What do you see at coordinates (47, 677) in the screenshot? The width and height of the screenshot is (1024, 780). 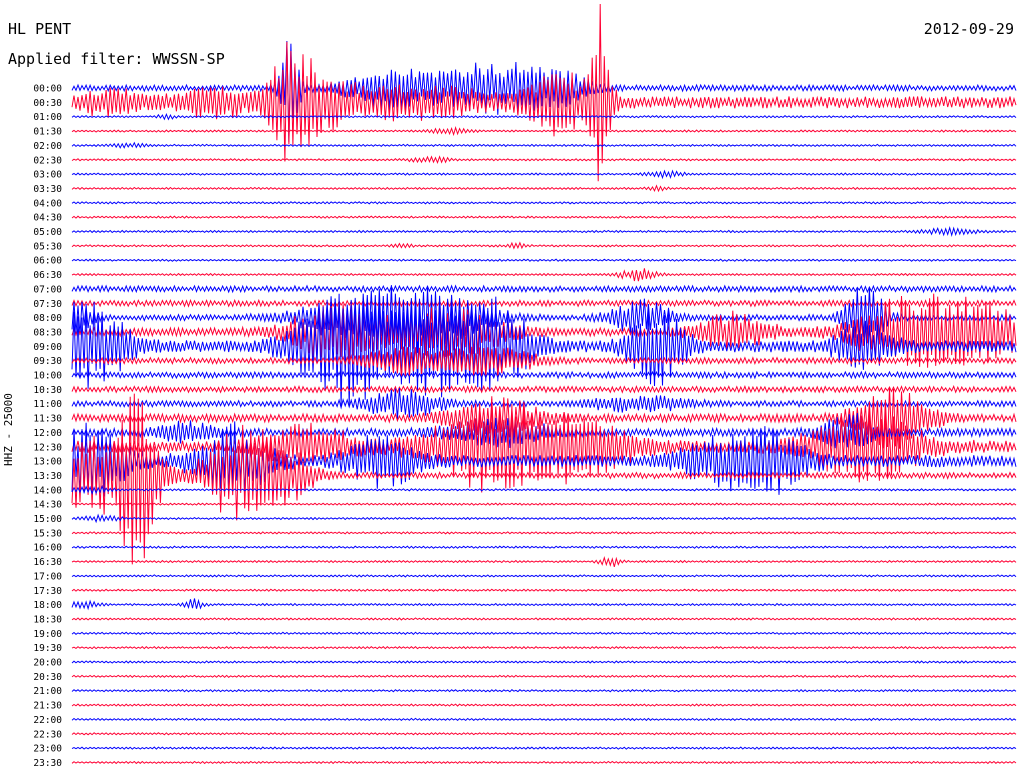 I see `row-label-2030: 20:30` at bounding box center [47, 677].